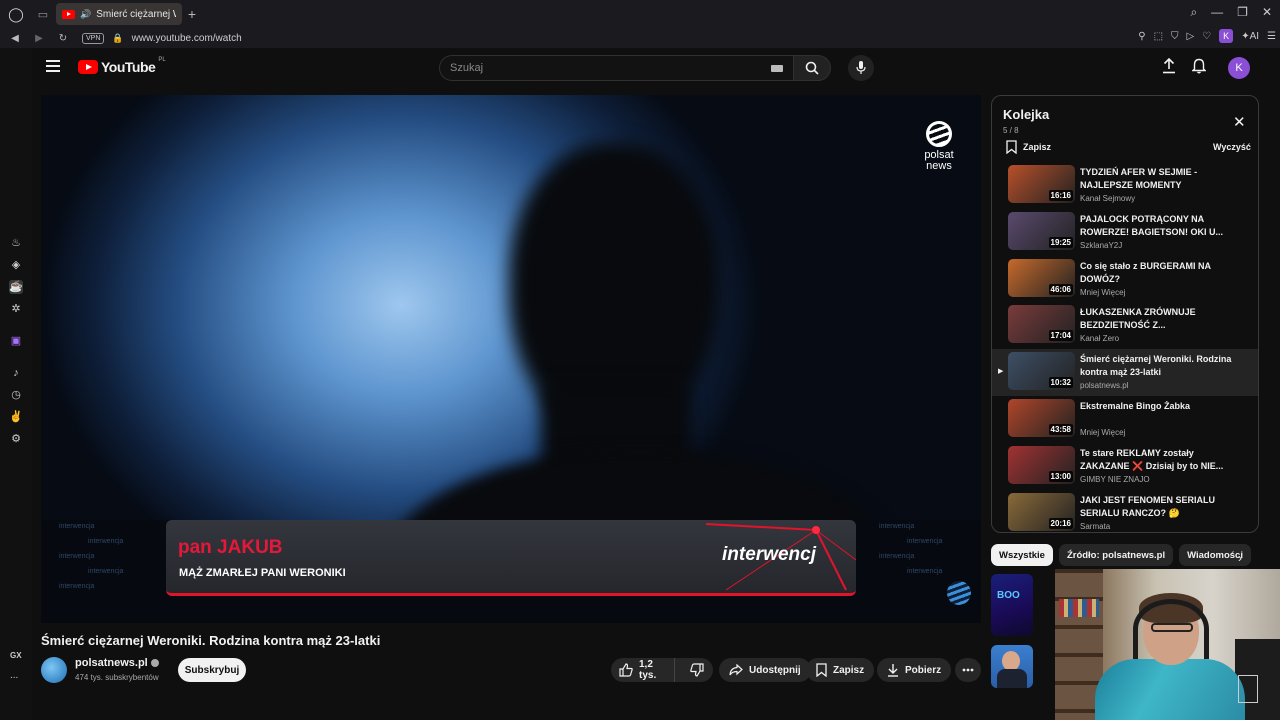 This screenshot has width=1280, height=720. I want to click on like-button: 1,2 tys., so click(643, 670).